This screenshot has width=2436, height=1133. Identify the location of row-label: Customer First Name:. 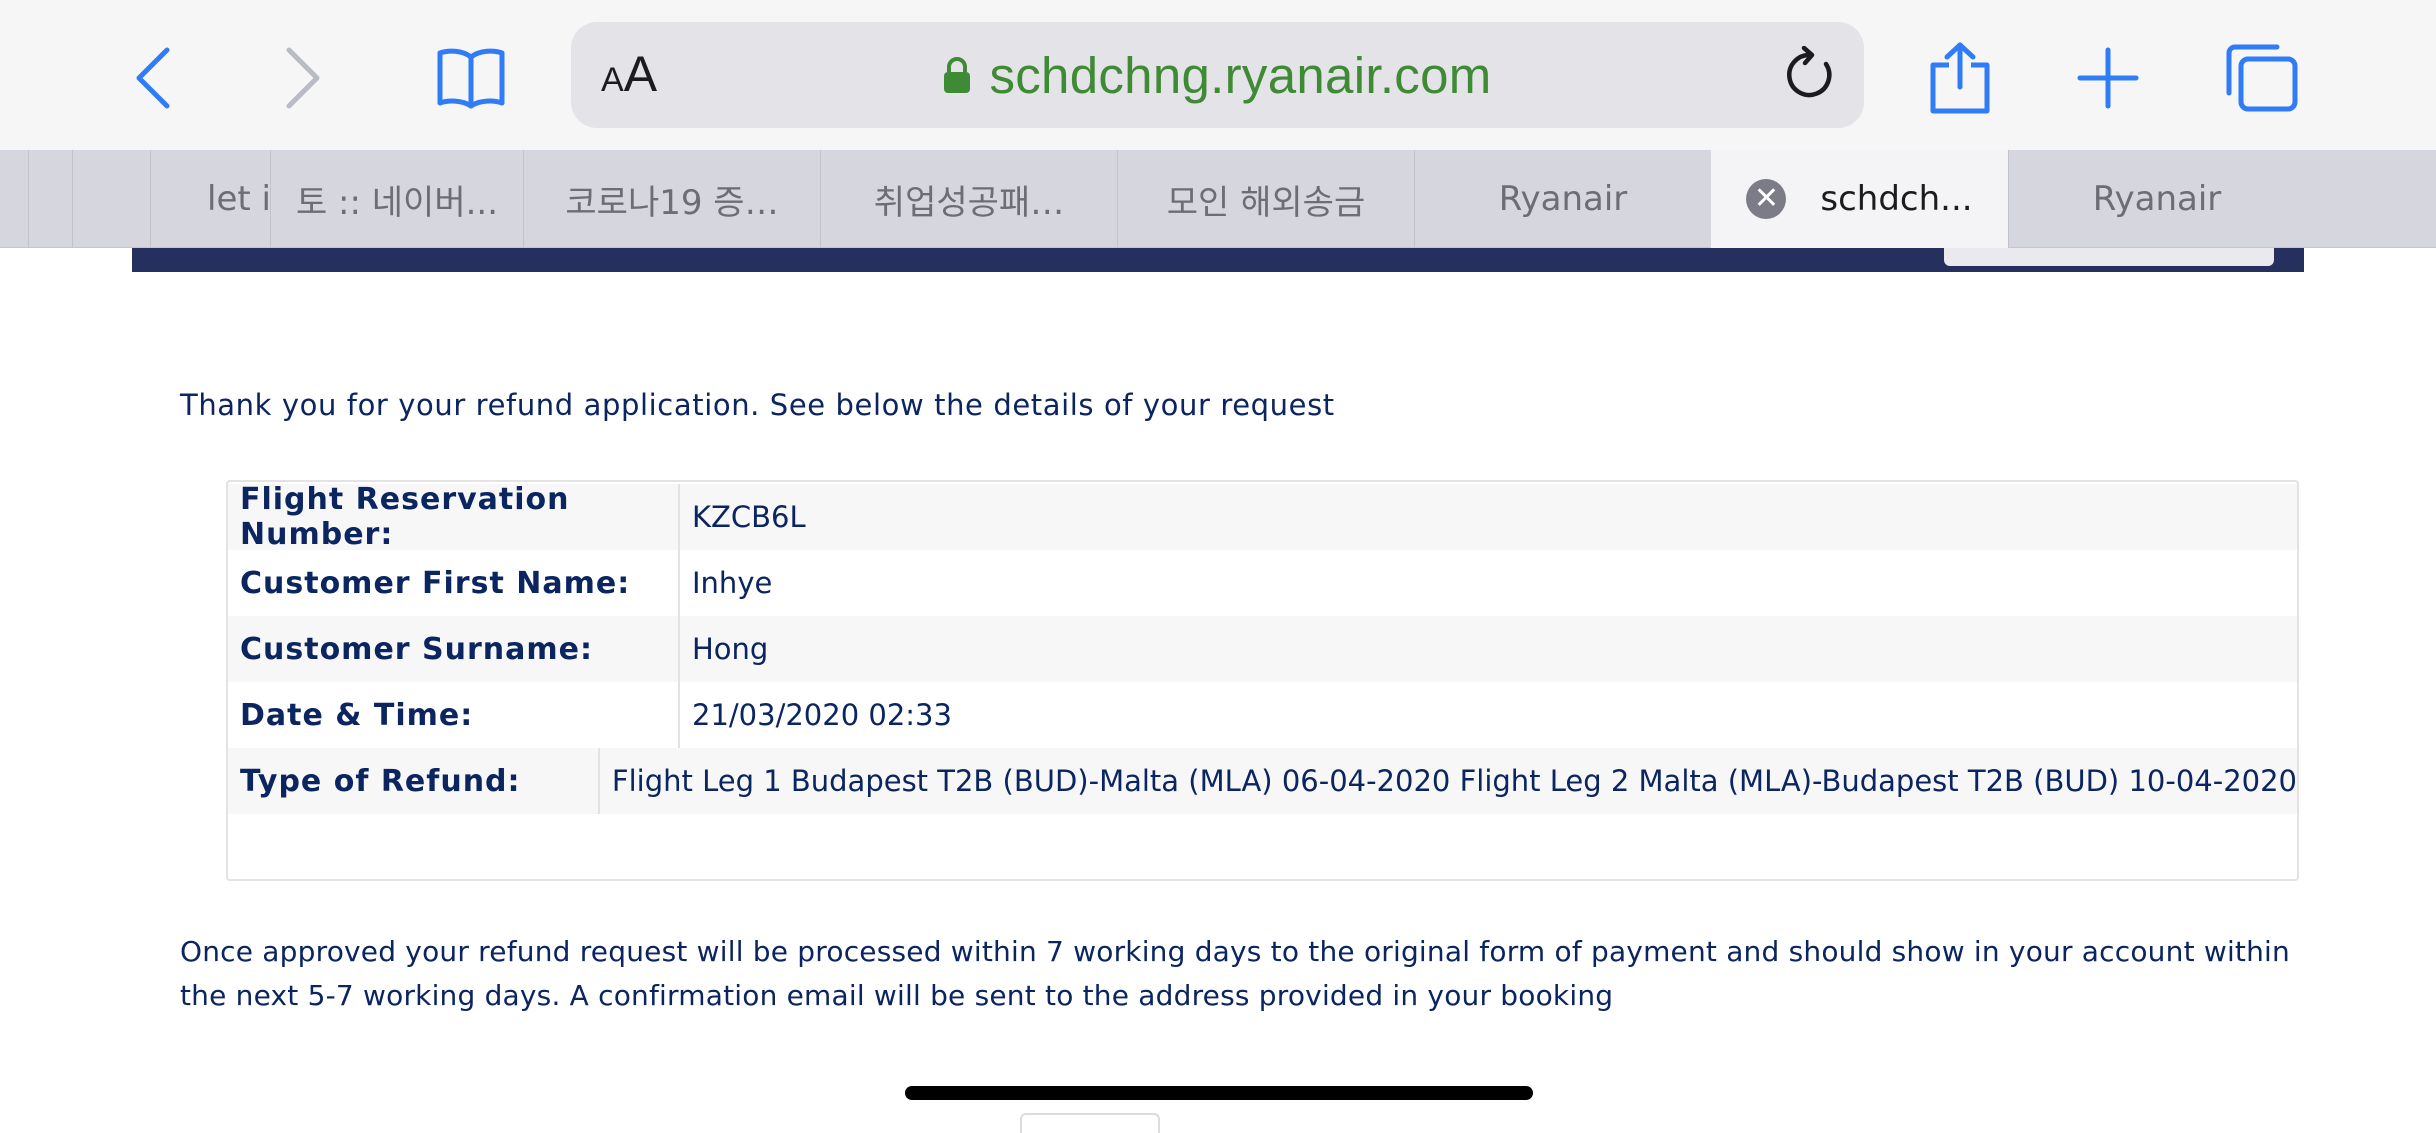
(454, 583).